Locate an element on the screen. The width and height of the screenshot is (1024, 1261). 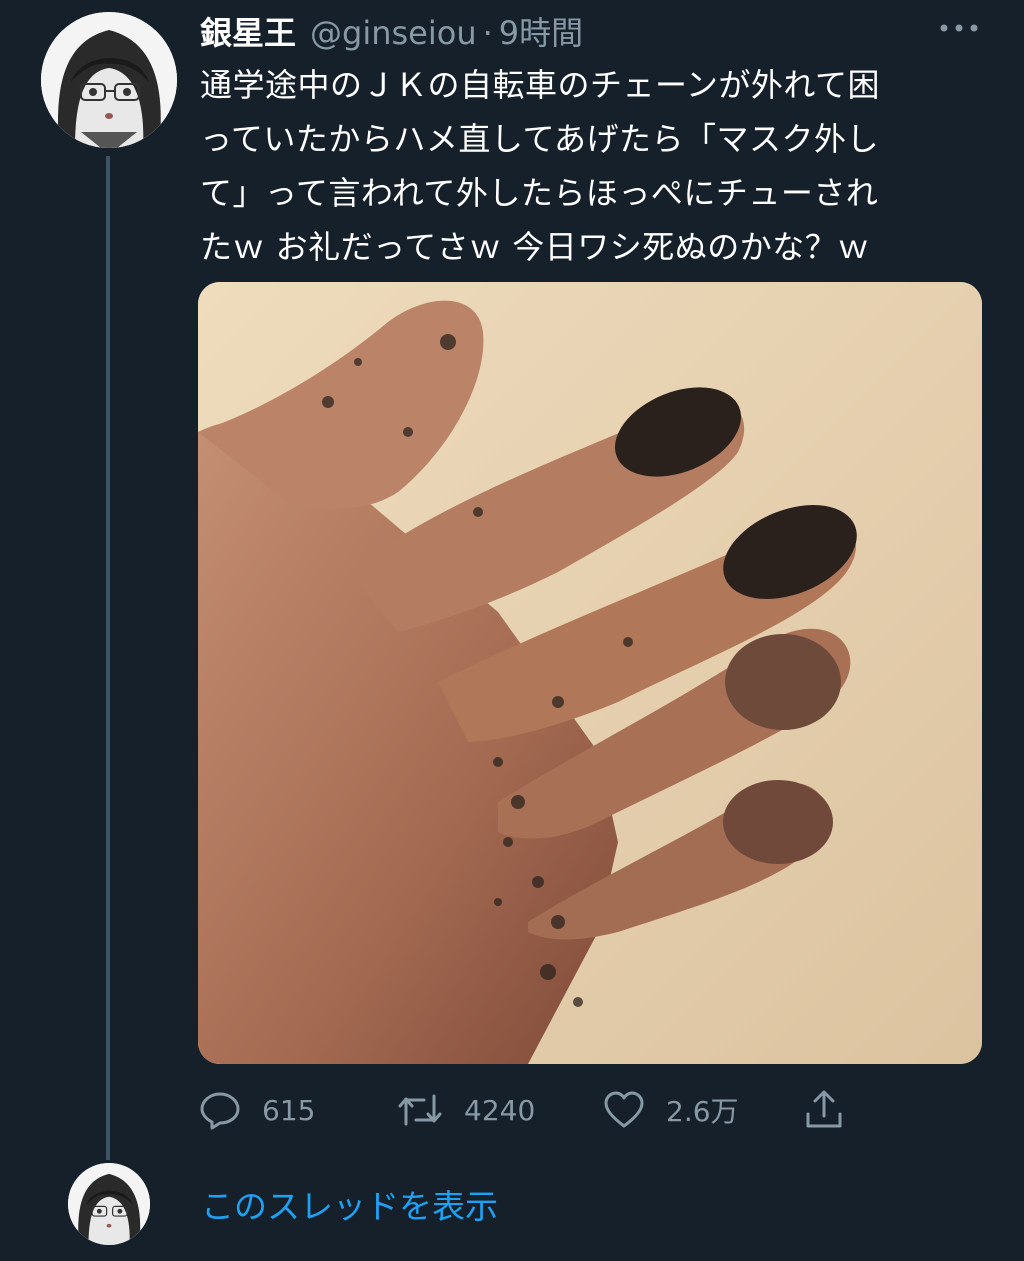
share-button is located at coordinates (834, 1110).